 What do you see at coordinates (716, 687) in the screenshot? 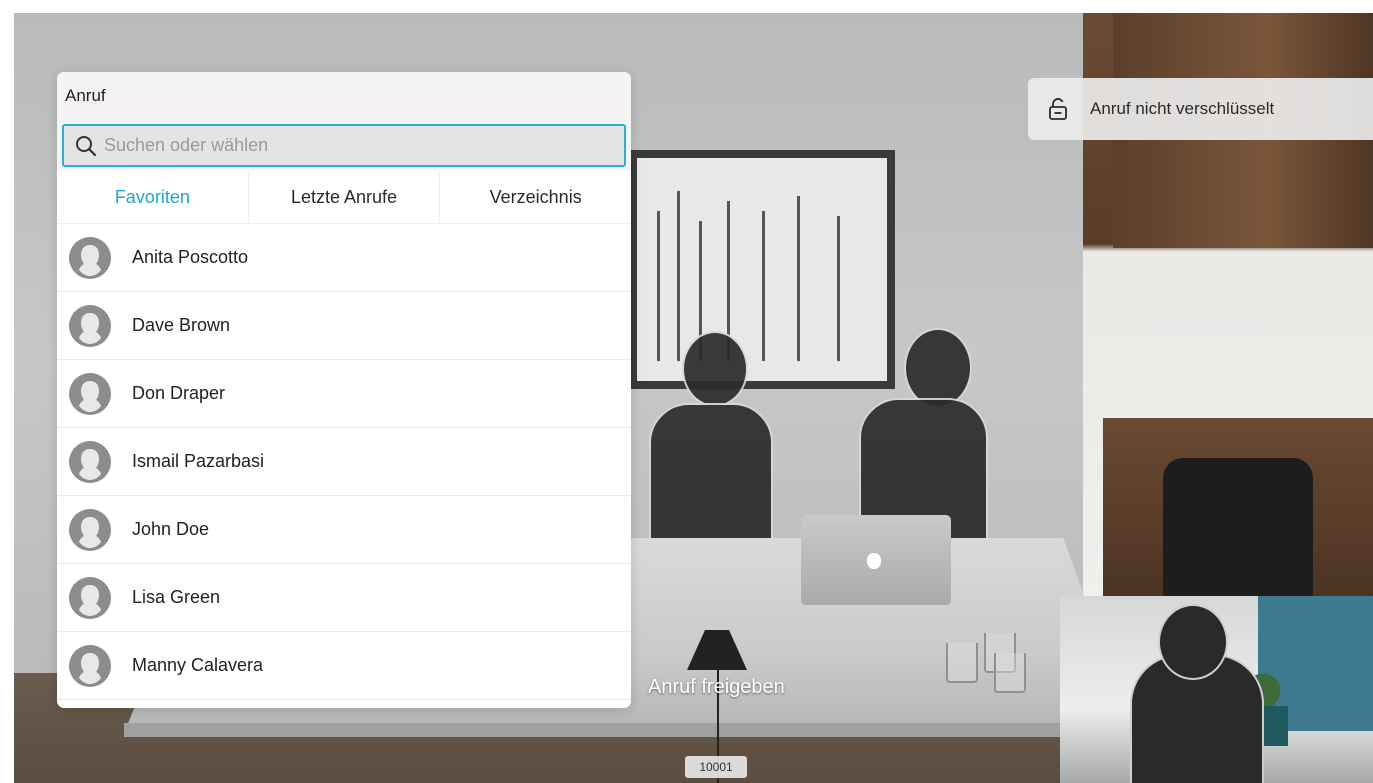
I see `share-call-label: Anruf freigeben` at bounding box center [716, 687].